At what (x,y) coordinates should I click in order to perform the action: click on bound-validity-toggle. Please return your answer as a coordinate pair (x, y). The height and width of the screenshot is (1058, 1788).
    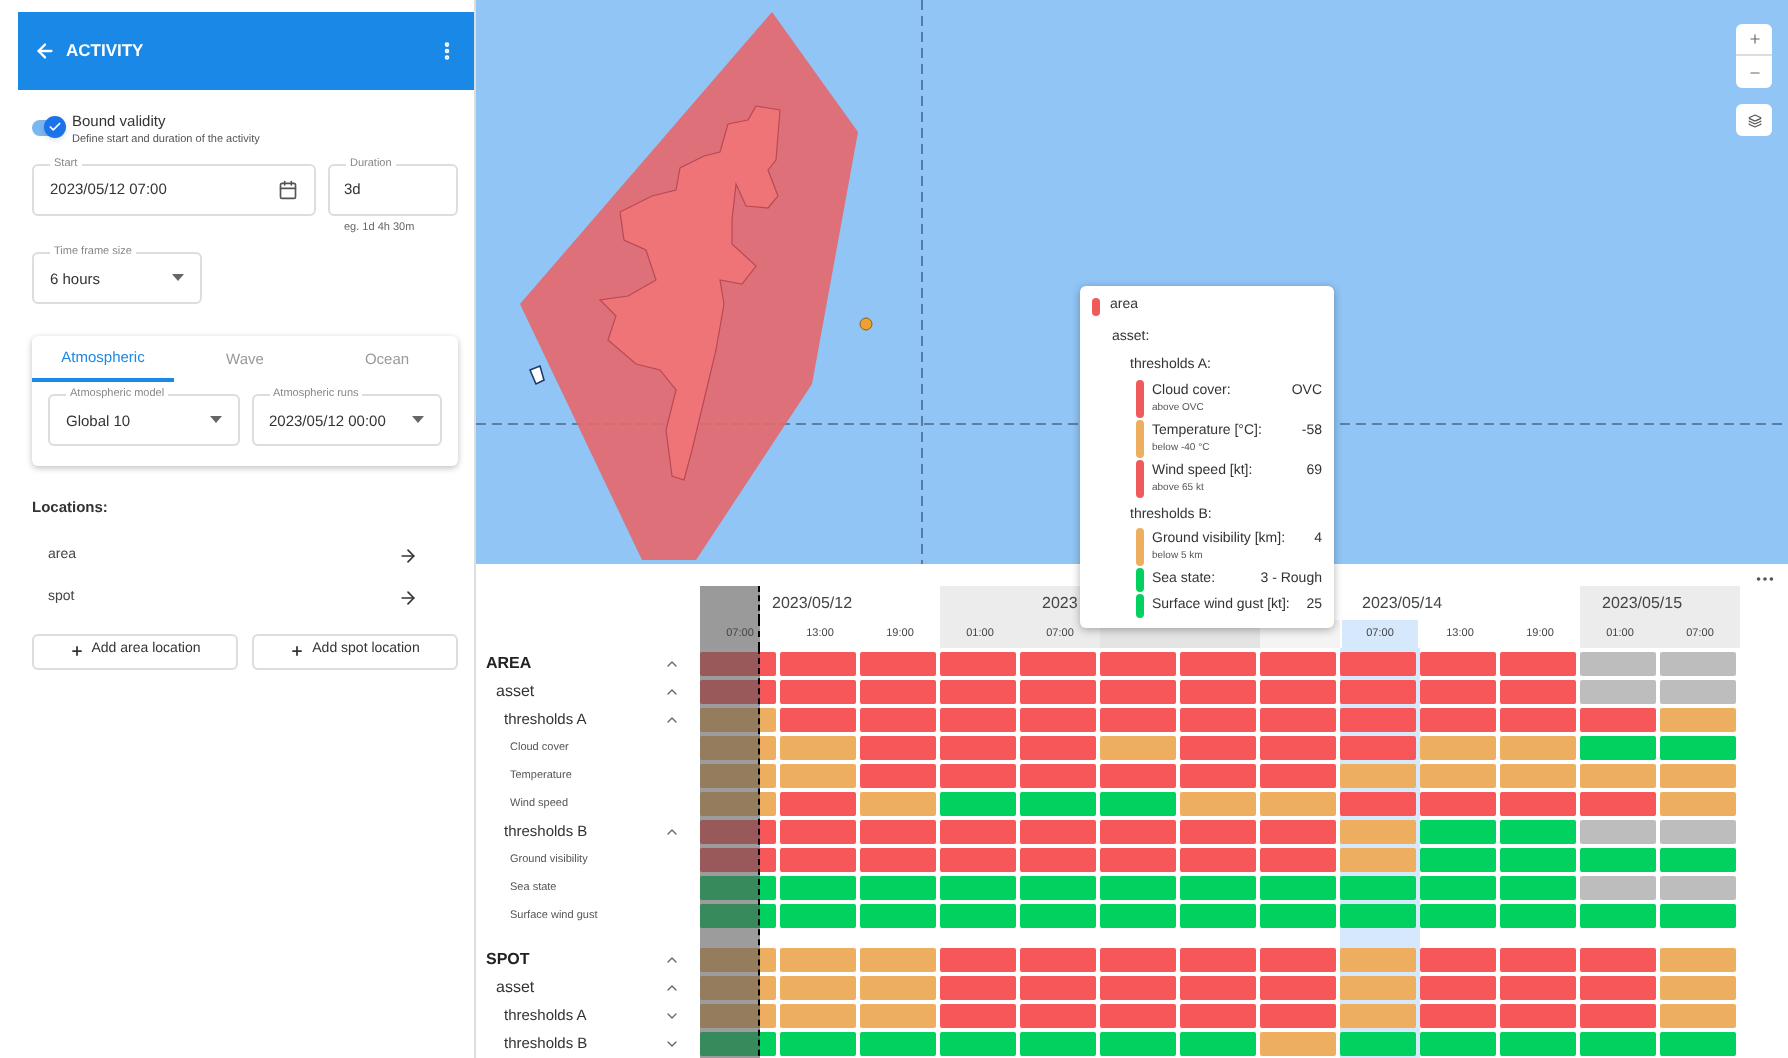
    Looking at the image, I should click on (47, 128).